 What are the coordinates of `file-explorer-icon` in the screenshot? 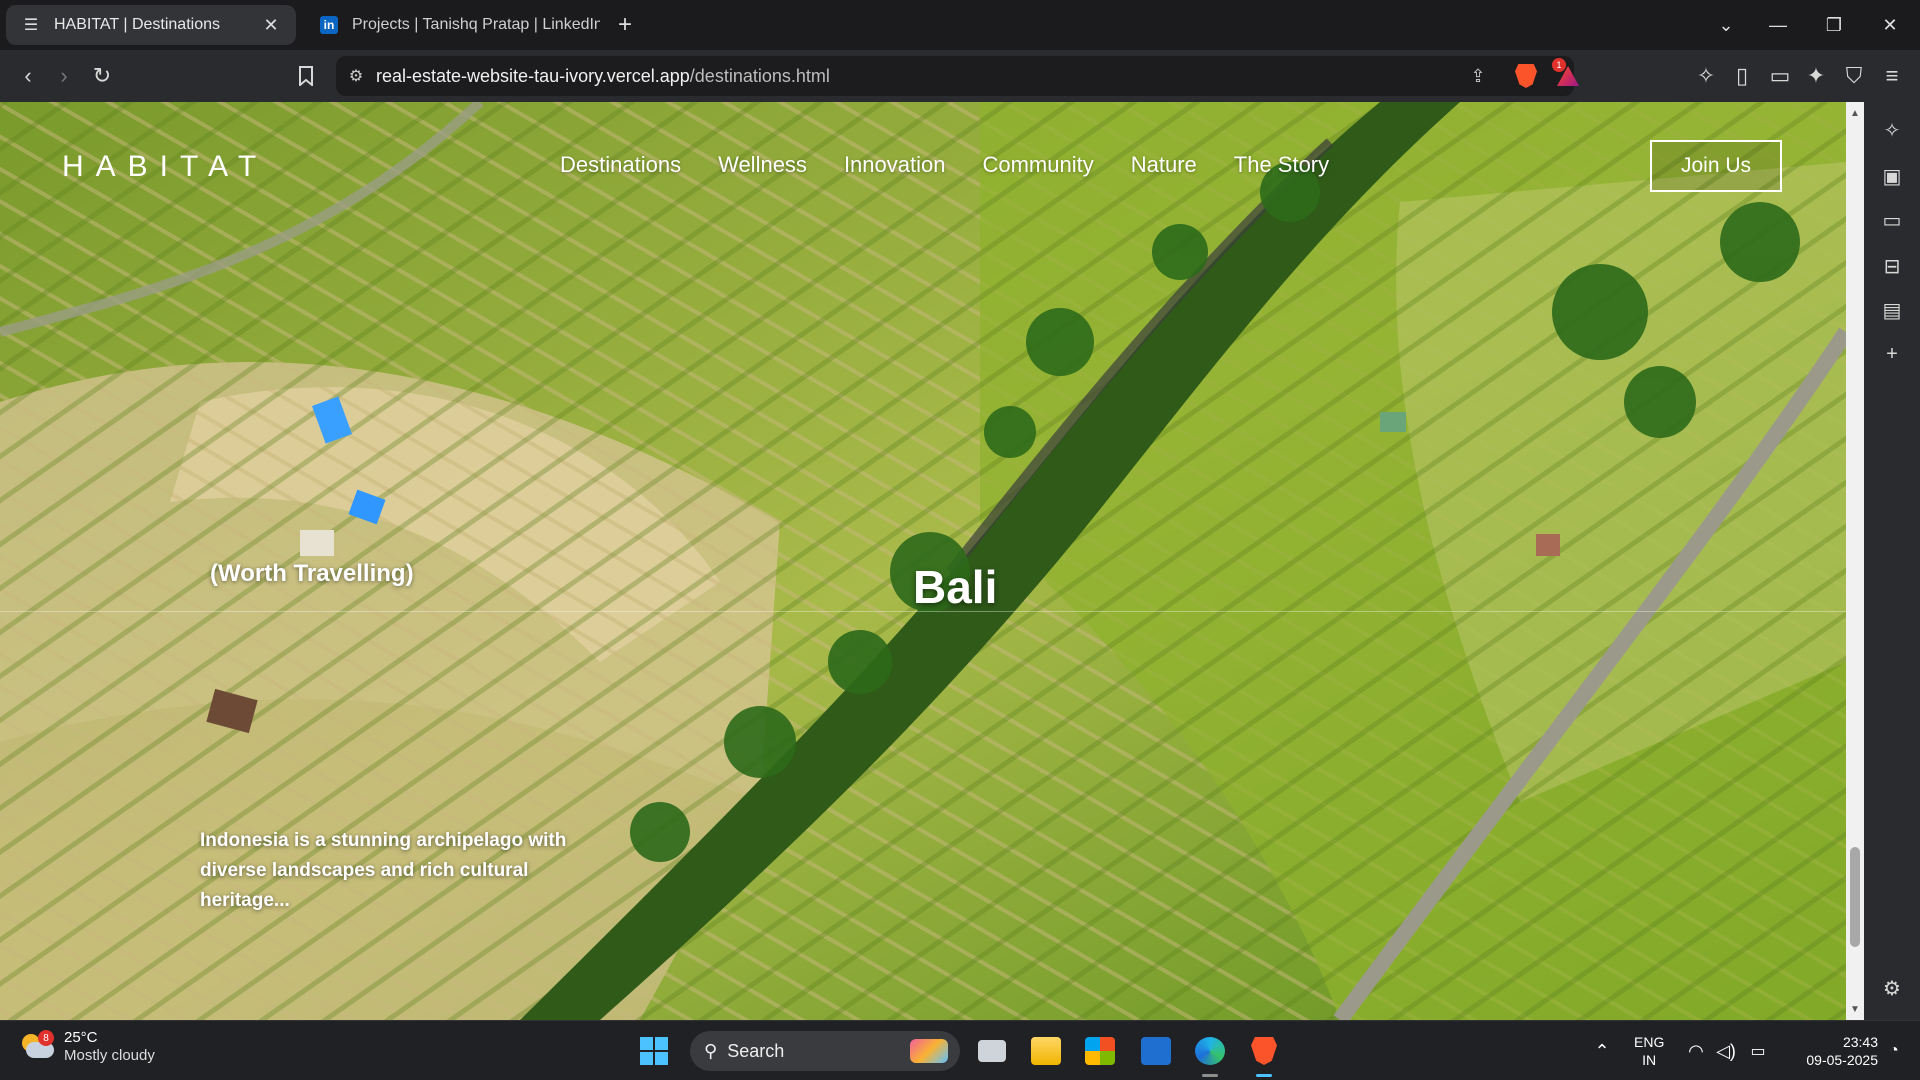 It's located at (1046, 1051).